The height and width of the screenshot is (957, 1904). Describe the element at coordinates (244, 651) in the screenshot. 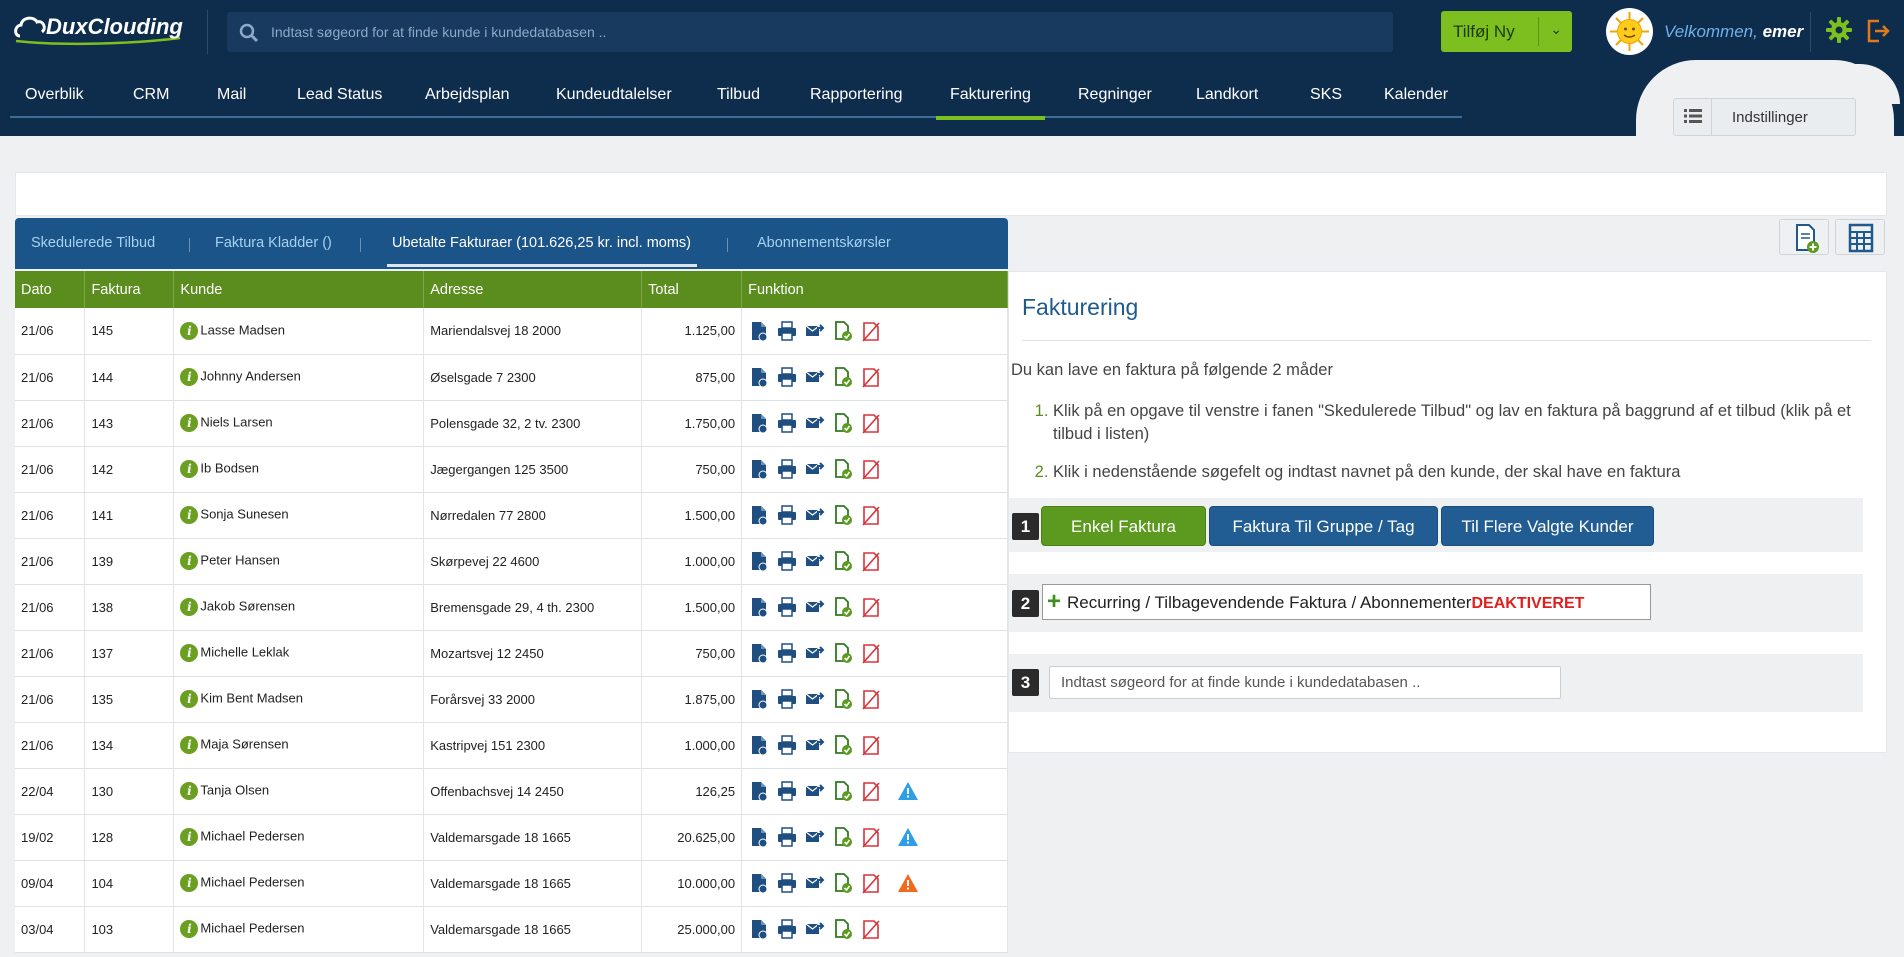

I see `customer-name: Michelle Leklak` at that location.